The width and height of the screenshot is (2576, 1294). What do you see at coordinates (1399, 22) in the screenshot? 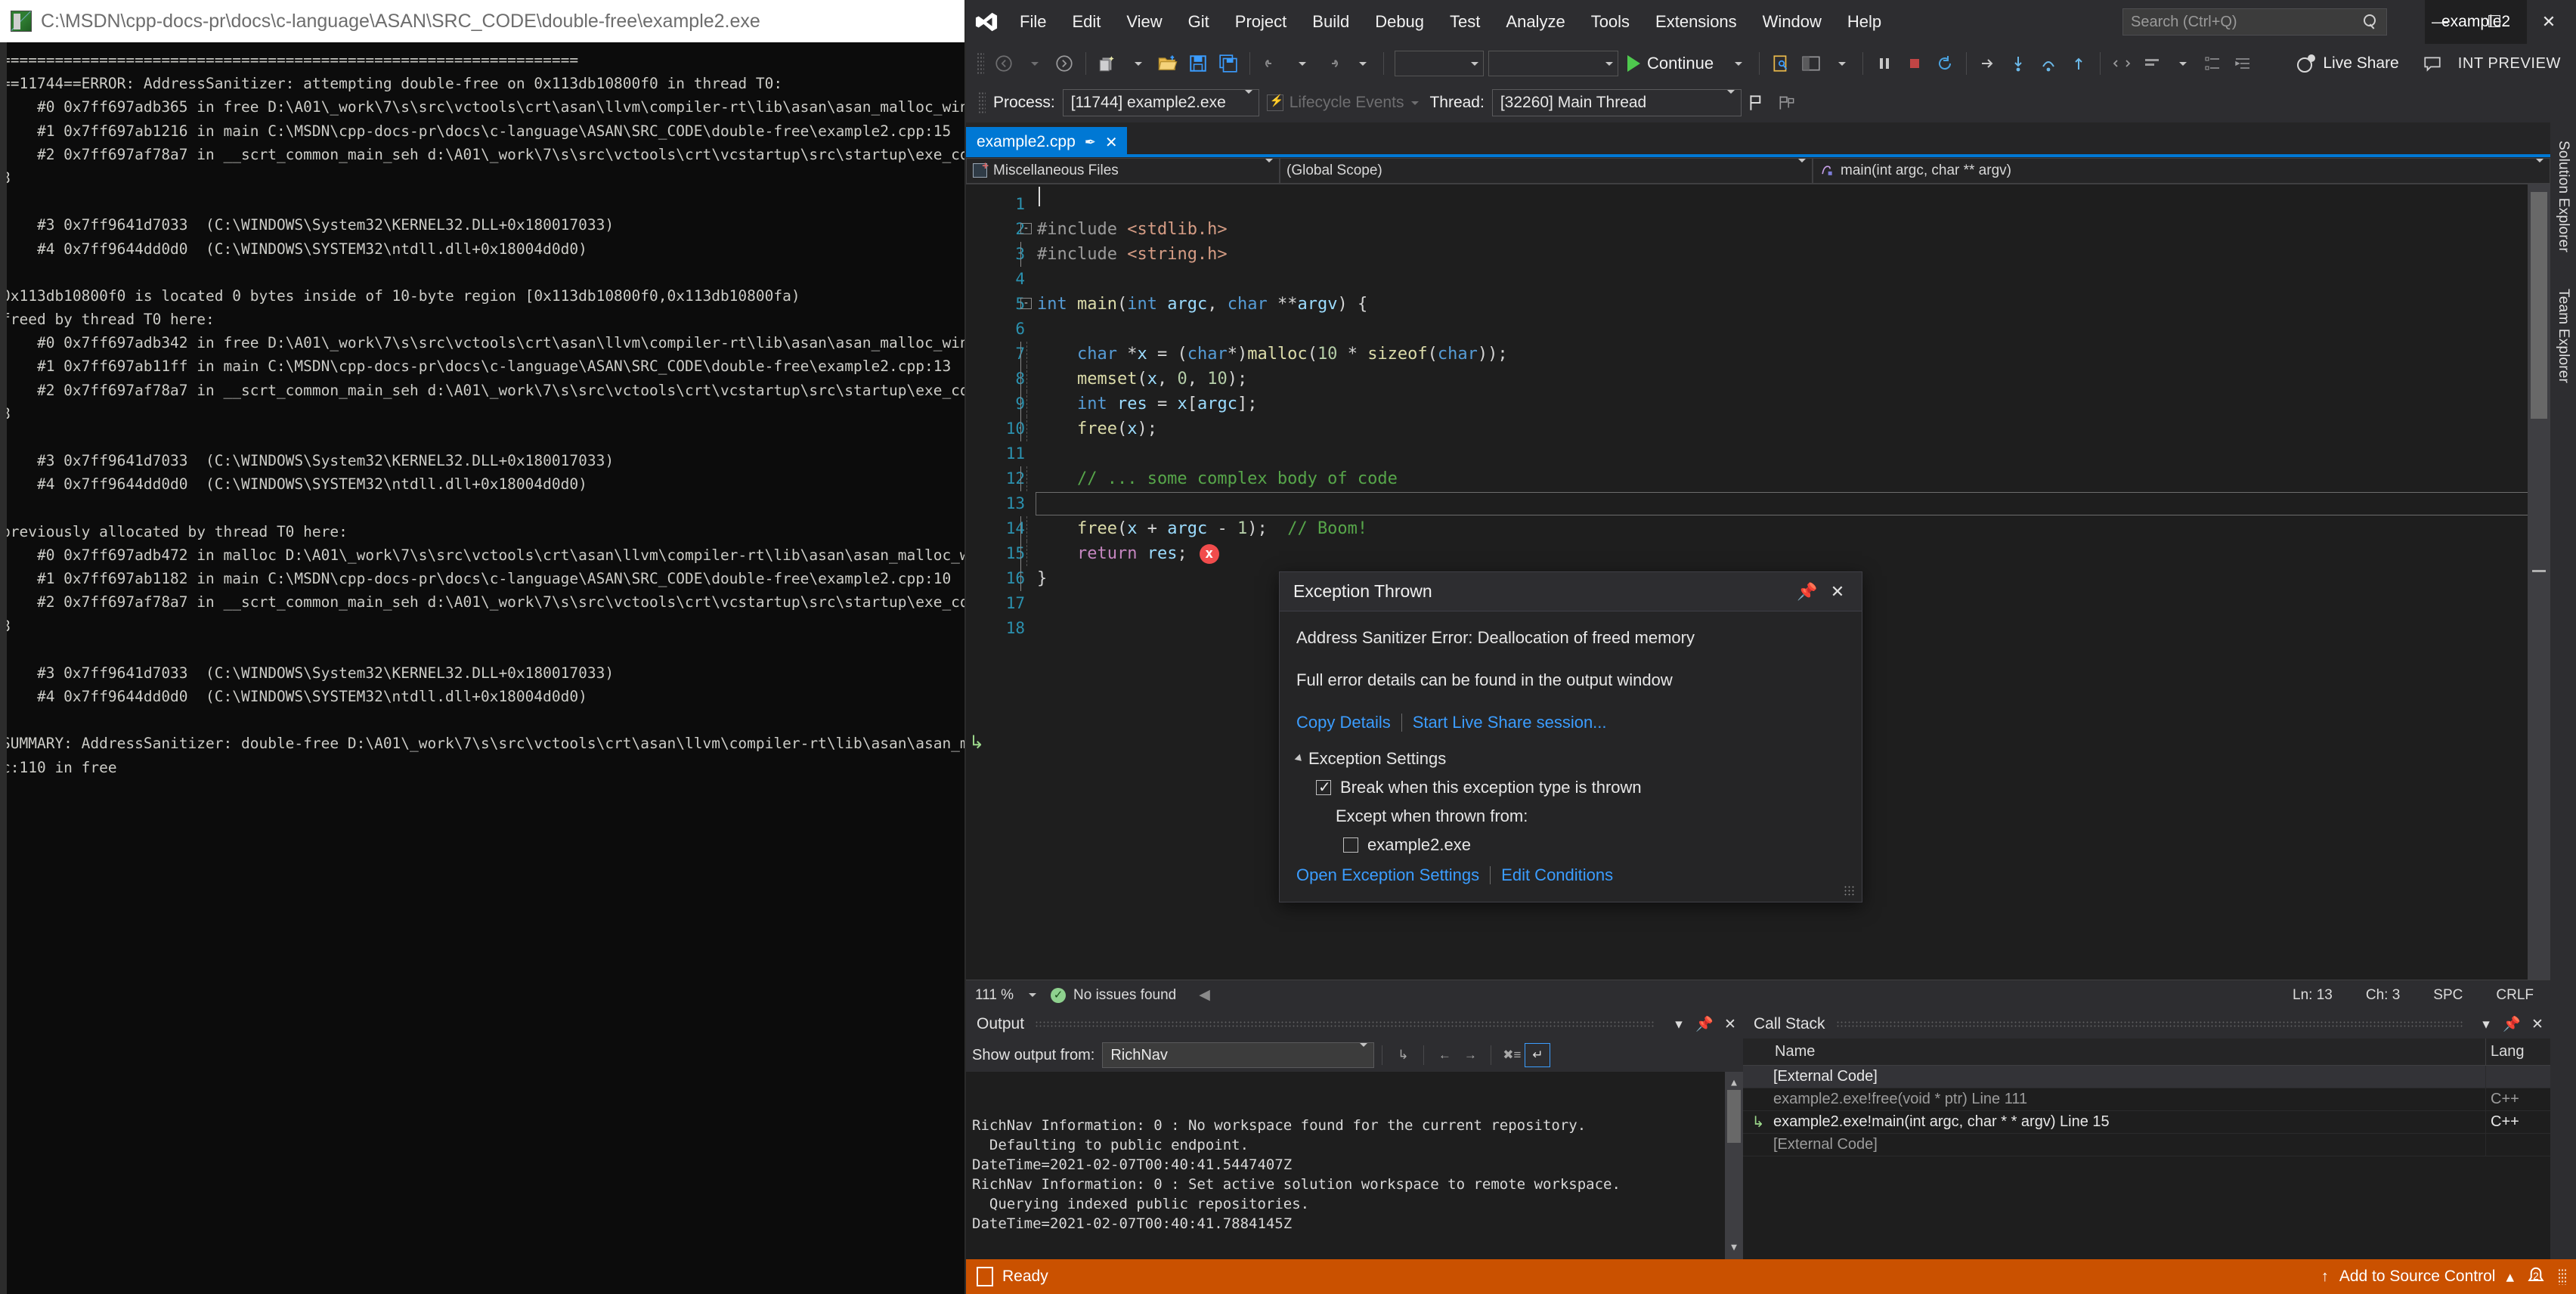
I see `menu-item-debug: Debug` at bounding box center [1399, 22].